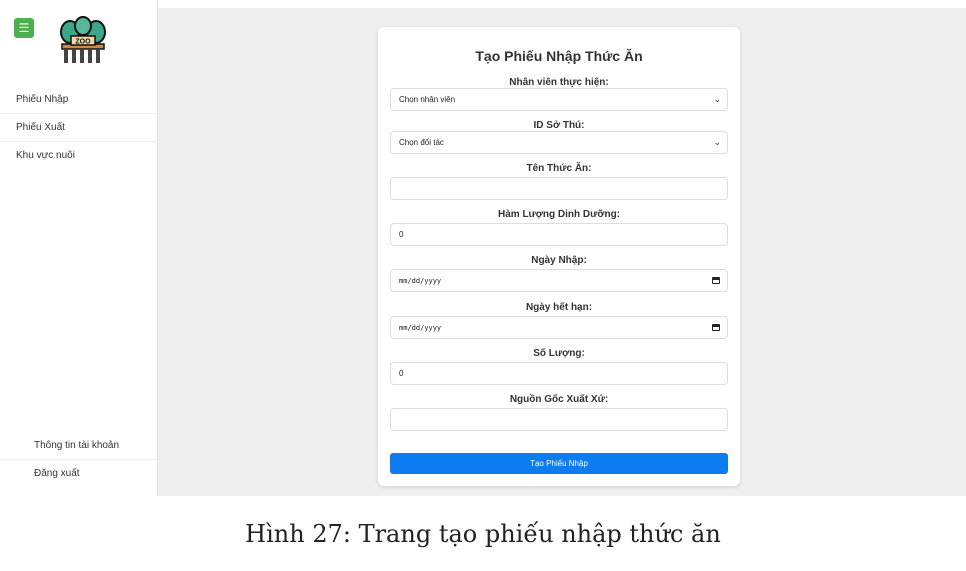 This screenshot has height=571, width=966. Describe the element at coordinates (420, 328) in the screenshot. I see `expiry-date-placeholder: mm/dd/yyyy` at that location.